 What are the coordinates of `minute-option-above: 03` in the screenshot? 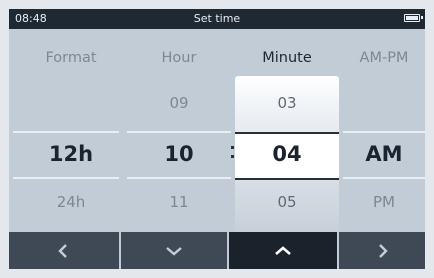 It's located at (287, 103).